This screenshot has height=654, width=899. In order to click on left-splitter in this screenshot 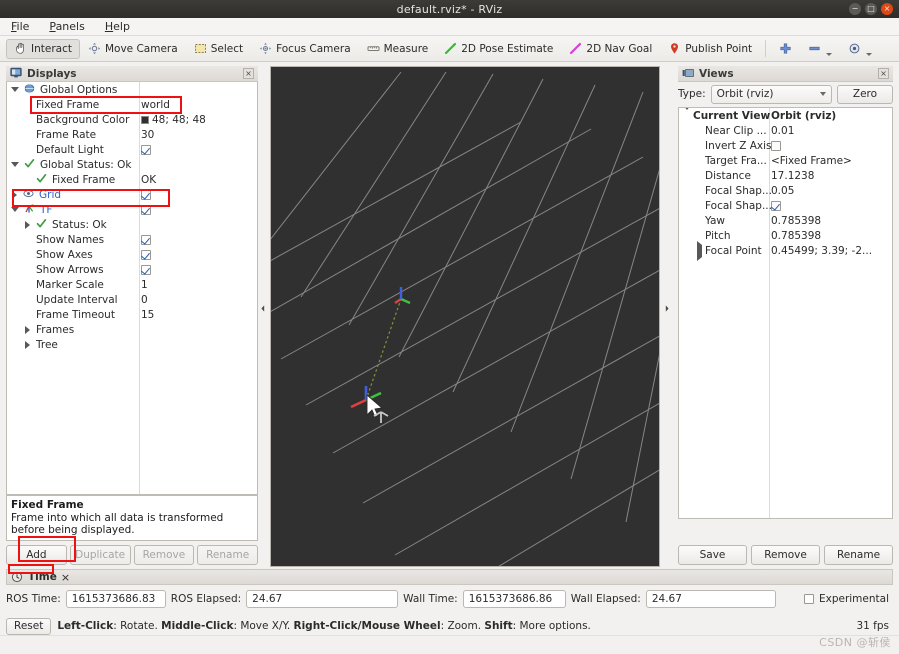, I will do `click(263, 303)`.